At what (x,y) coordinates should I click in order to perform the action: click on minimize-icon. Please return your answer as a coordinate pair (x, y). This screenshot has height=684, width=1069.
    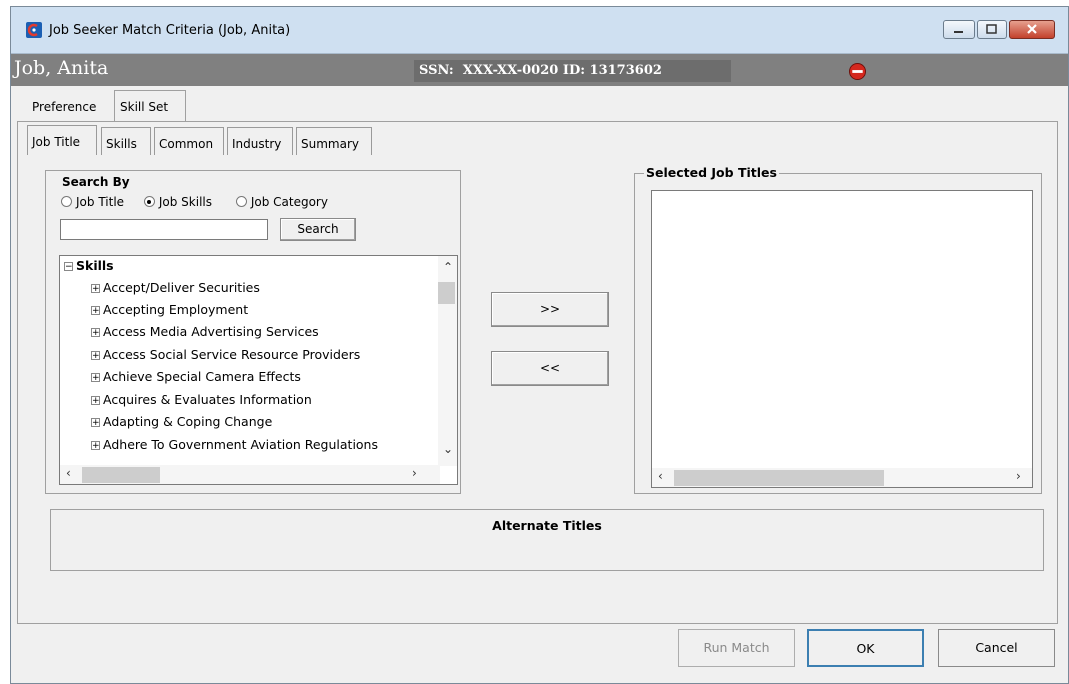
    Looking at the image, I should click on (958, 32).